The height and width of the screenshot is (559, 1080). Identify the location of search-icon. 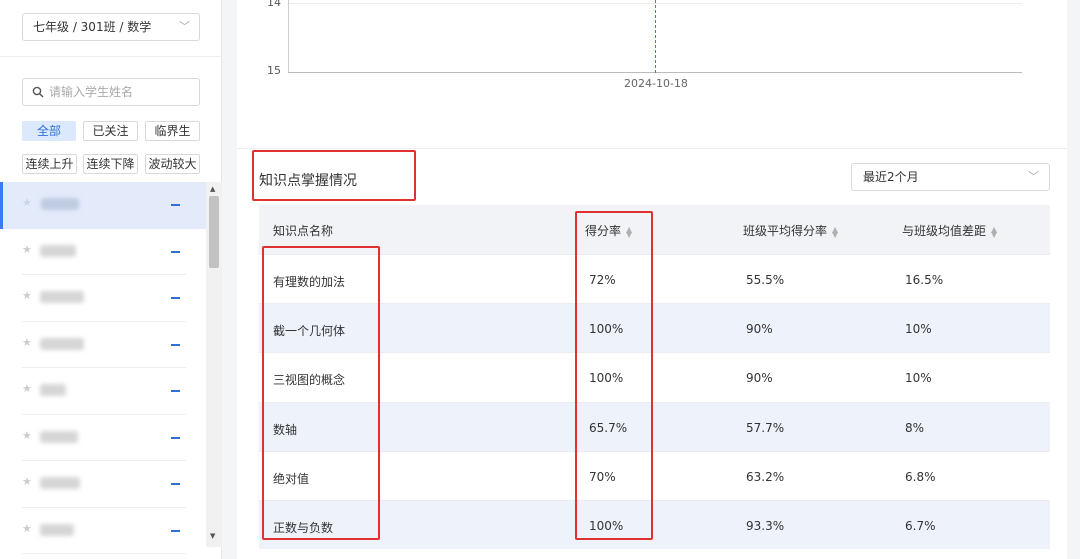
(38, 92).